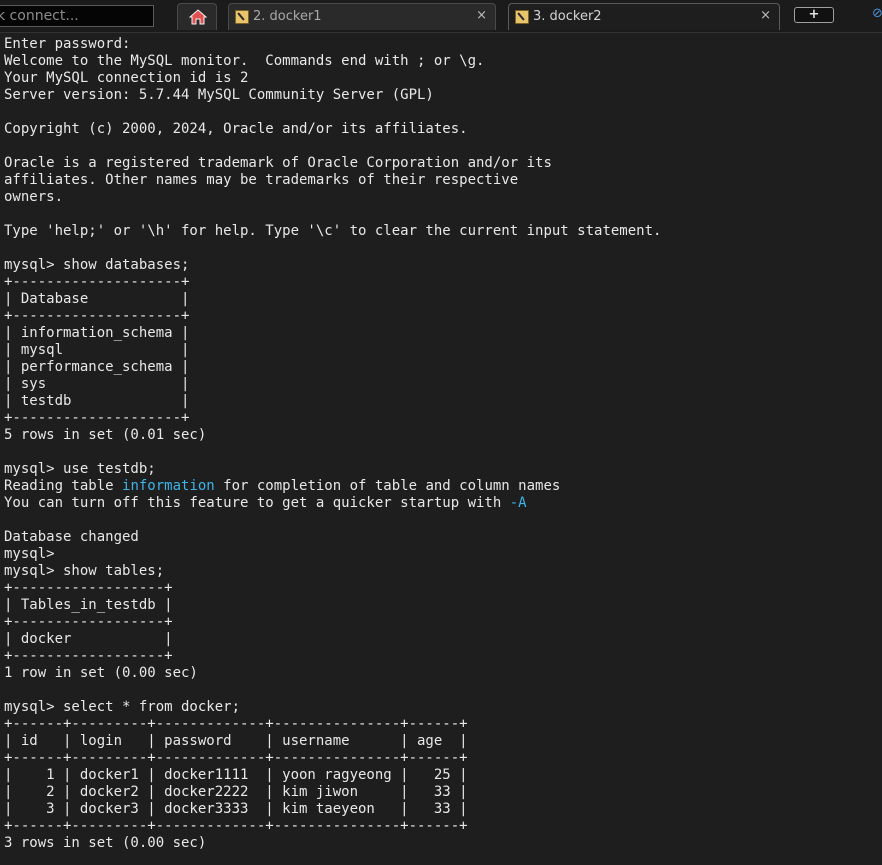 The width and height of the screenshot is (882, 865). Describe the element at coordinates (97, 333) in the screenshot. I see `terminal-line: | information_schema |` at that location.